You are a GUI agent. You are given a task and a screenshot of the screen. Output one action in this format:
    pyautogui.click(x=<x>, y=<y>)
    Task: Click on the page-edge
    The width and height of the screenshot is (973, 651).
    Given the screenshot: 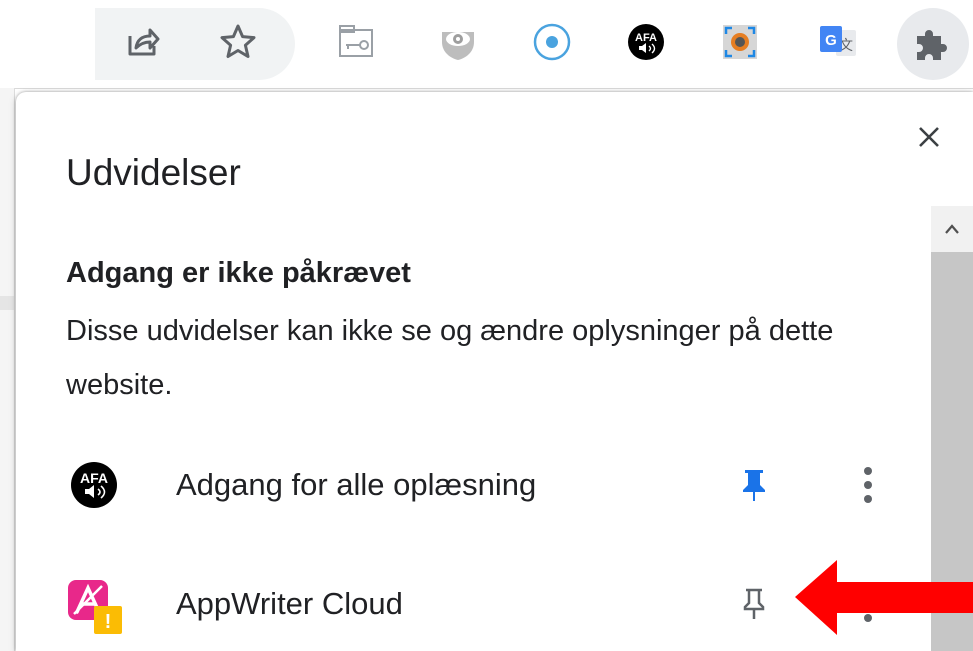 What is the action you would take?
    pyautogui.click(x=7, y=369)
    